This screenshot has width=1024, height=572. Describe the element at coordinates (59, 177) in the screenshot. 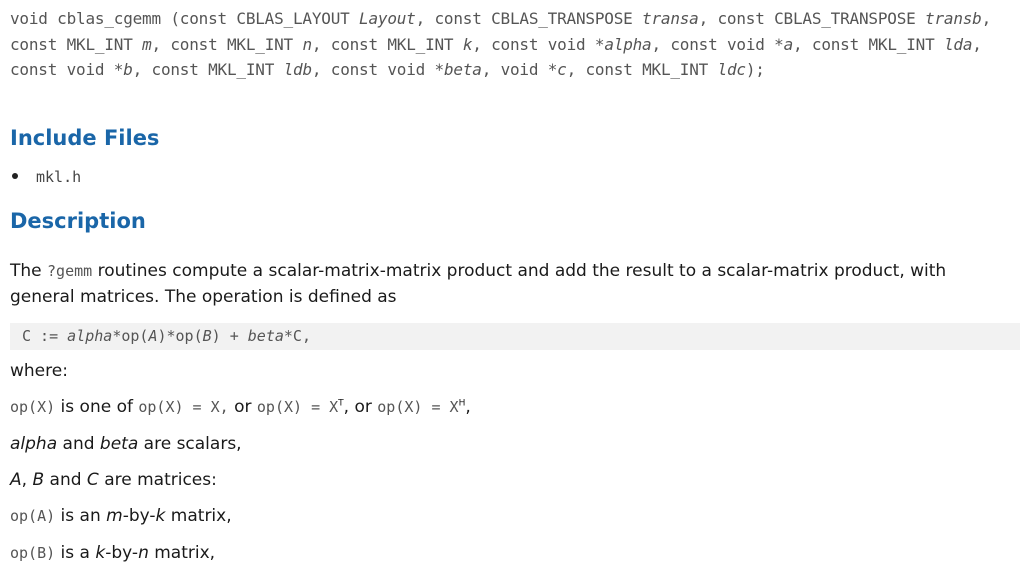

I see `include-file-name: mkl.h` at that location.